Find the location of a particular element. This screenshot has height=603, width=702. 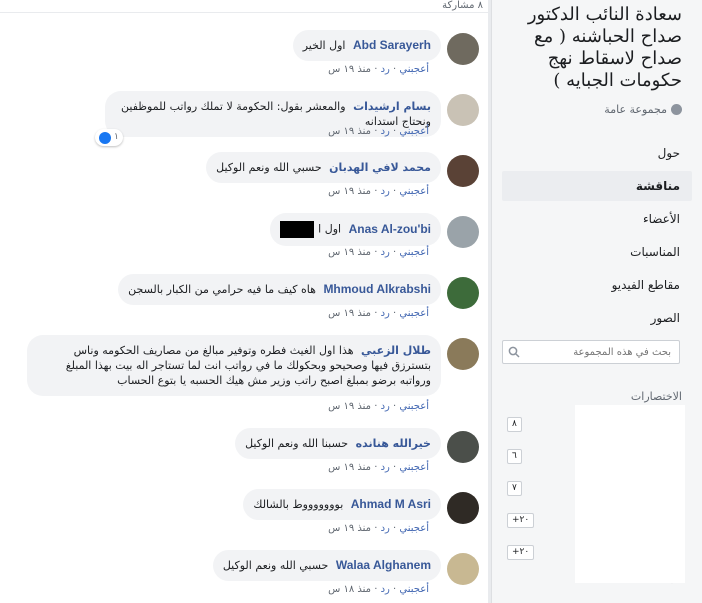

shortcut-count: ٧ is located at coordinates (514, 488).